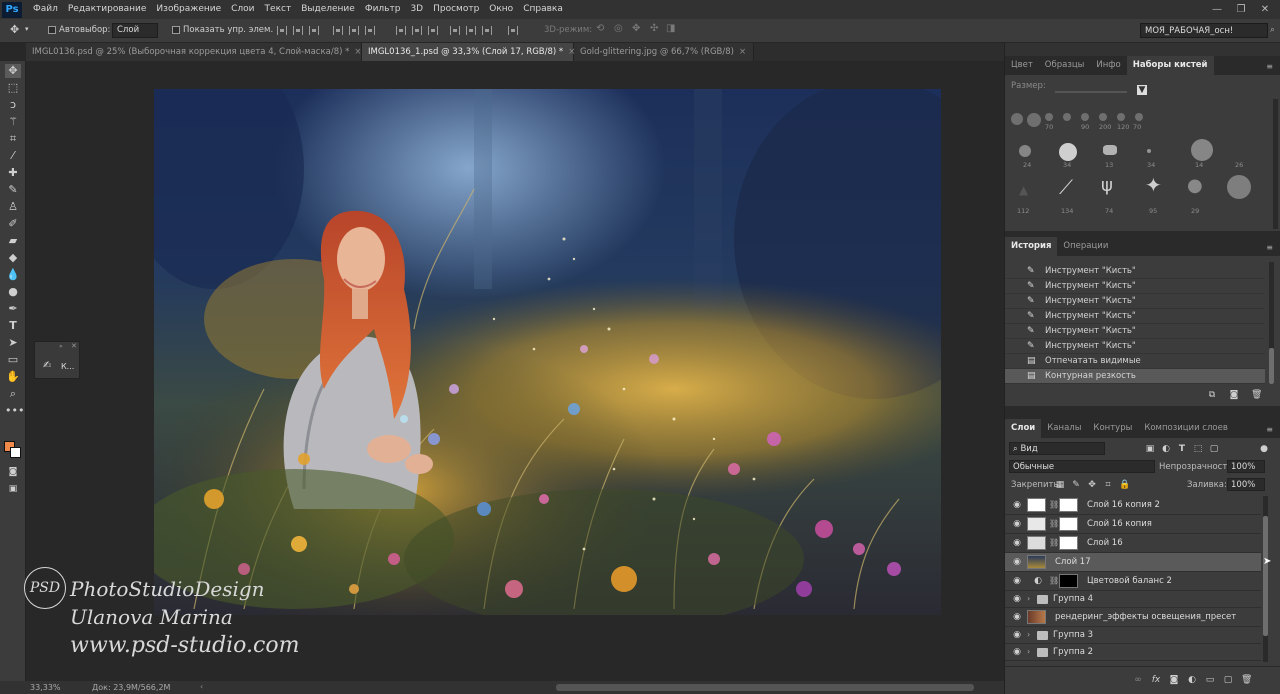 The width and height of the screenshot is (1280, 694). Describe the element at coordinates (1022, 65) in the screenshot. I see `tab-color: Цвет` at that location.